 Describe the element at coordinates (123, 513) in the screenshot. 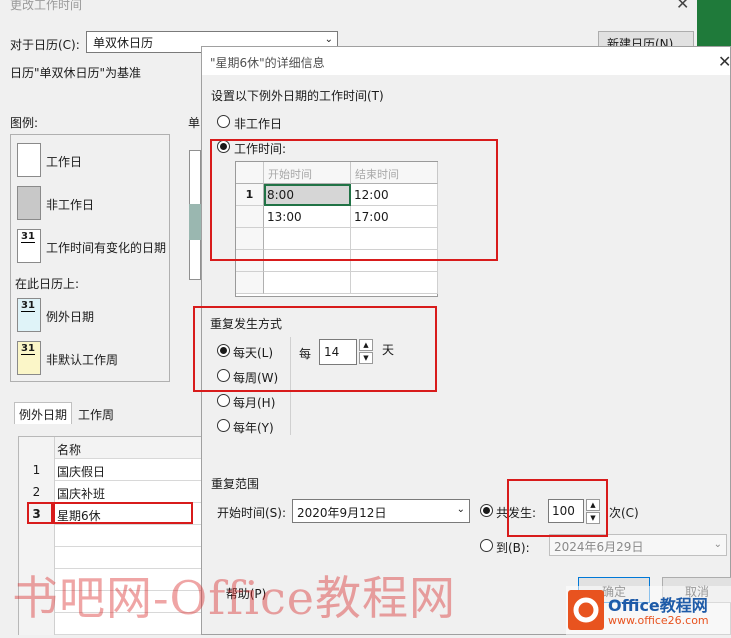

I see `highlight-row-name` at that location.